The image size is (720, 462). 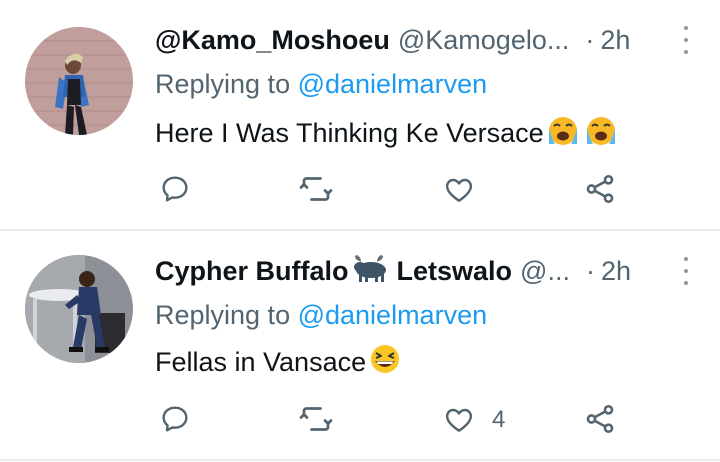 I want to click on tweet-text-content: Here I Was Thinking Ke Versace, so click(x=349, y=133).